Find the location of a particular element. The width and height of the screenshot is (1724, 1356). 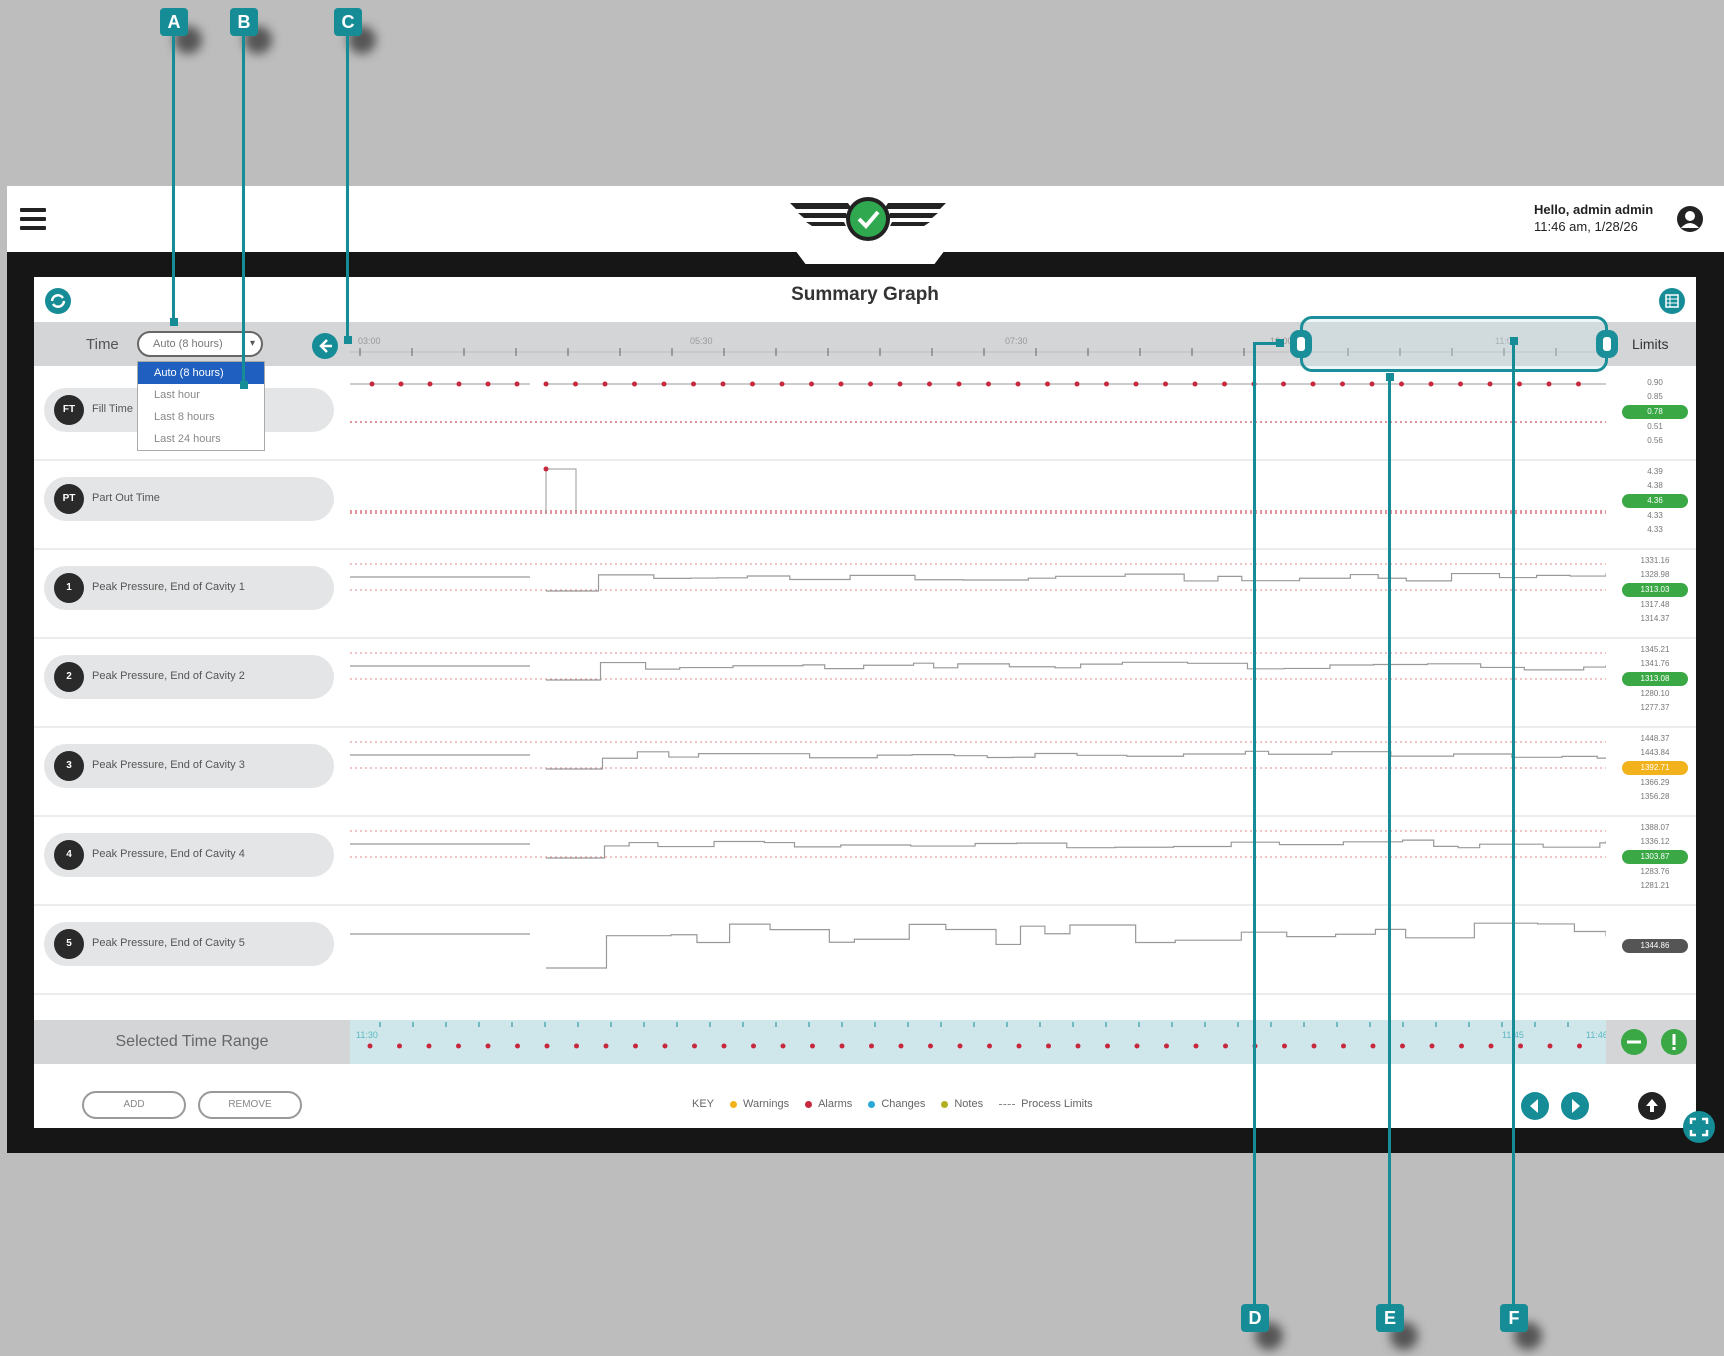

limit-value: 1356.28 is located at coordinates (1655, 796).